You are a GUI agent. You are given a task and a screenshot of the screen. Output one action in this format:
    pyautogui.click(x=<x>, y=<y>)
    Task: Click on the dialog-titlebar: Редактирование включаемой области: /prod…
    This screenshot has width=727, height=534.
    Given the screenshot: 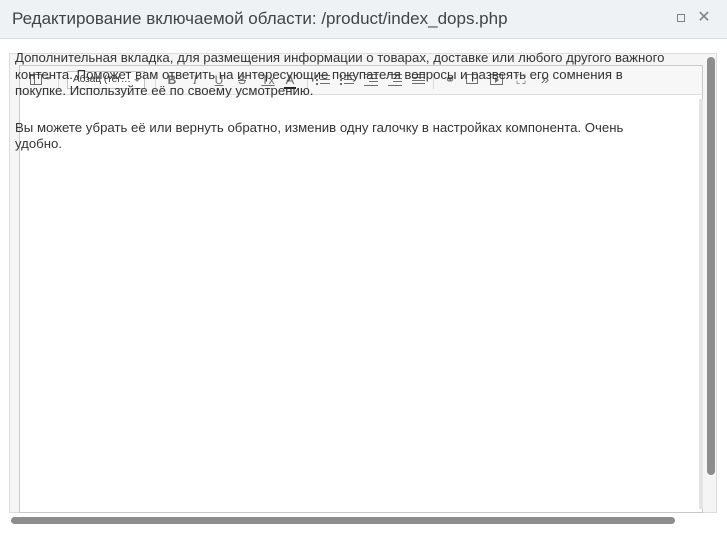 What is the action you would take?
    pyautogui.click(x=363, y=19)
    